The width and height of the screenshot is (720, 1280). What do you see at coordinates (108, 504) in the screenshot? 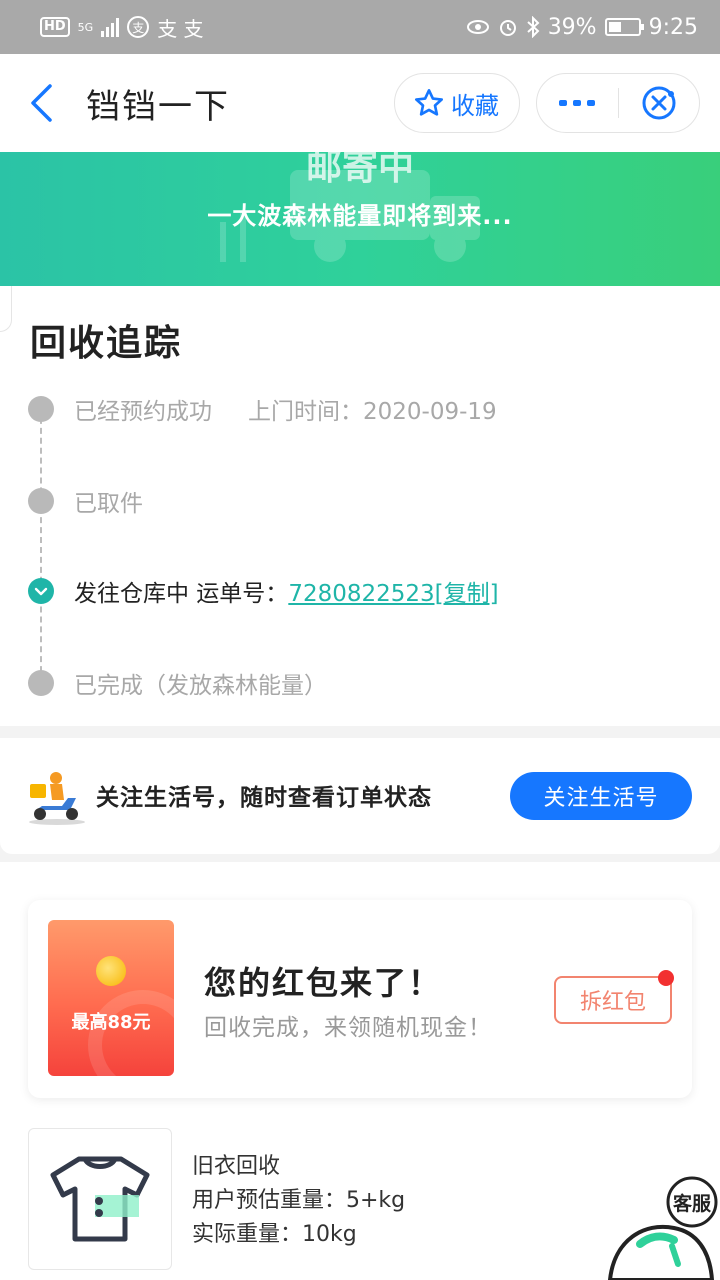
I see `step-label: 已取件` at bounding box center [108, 504].